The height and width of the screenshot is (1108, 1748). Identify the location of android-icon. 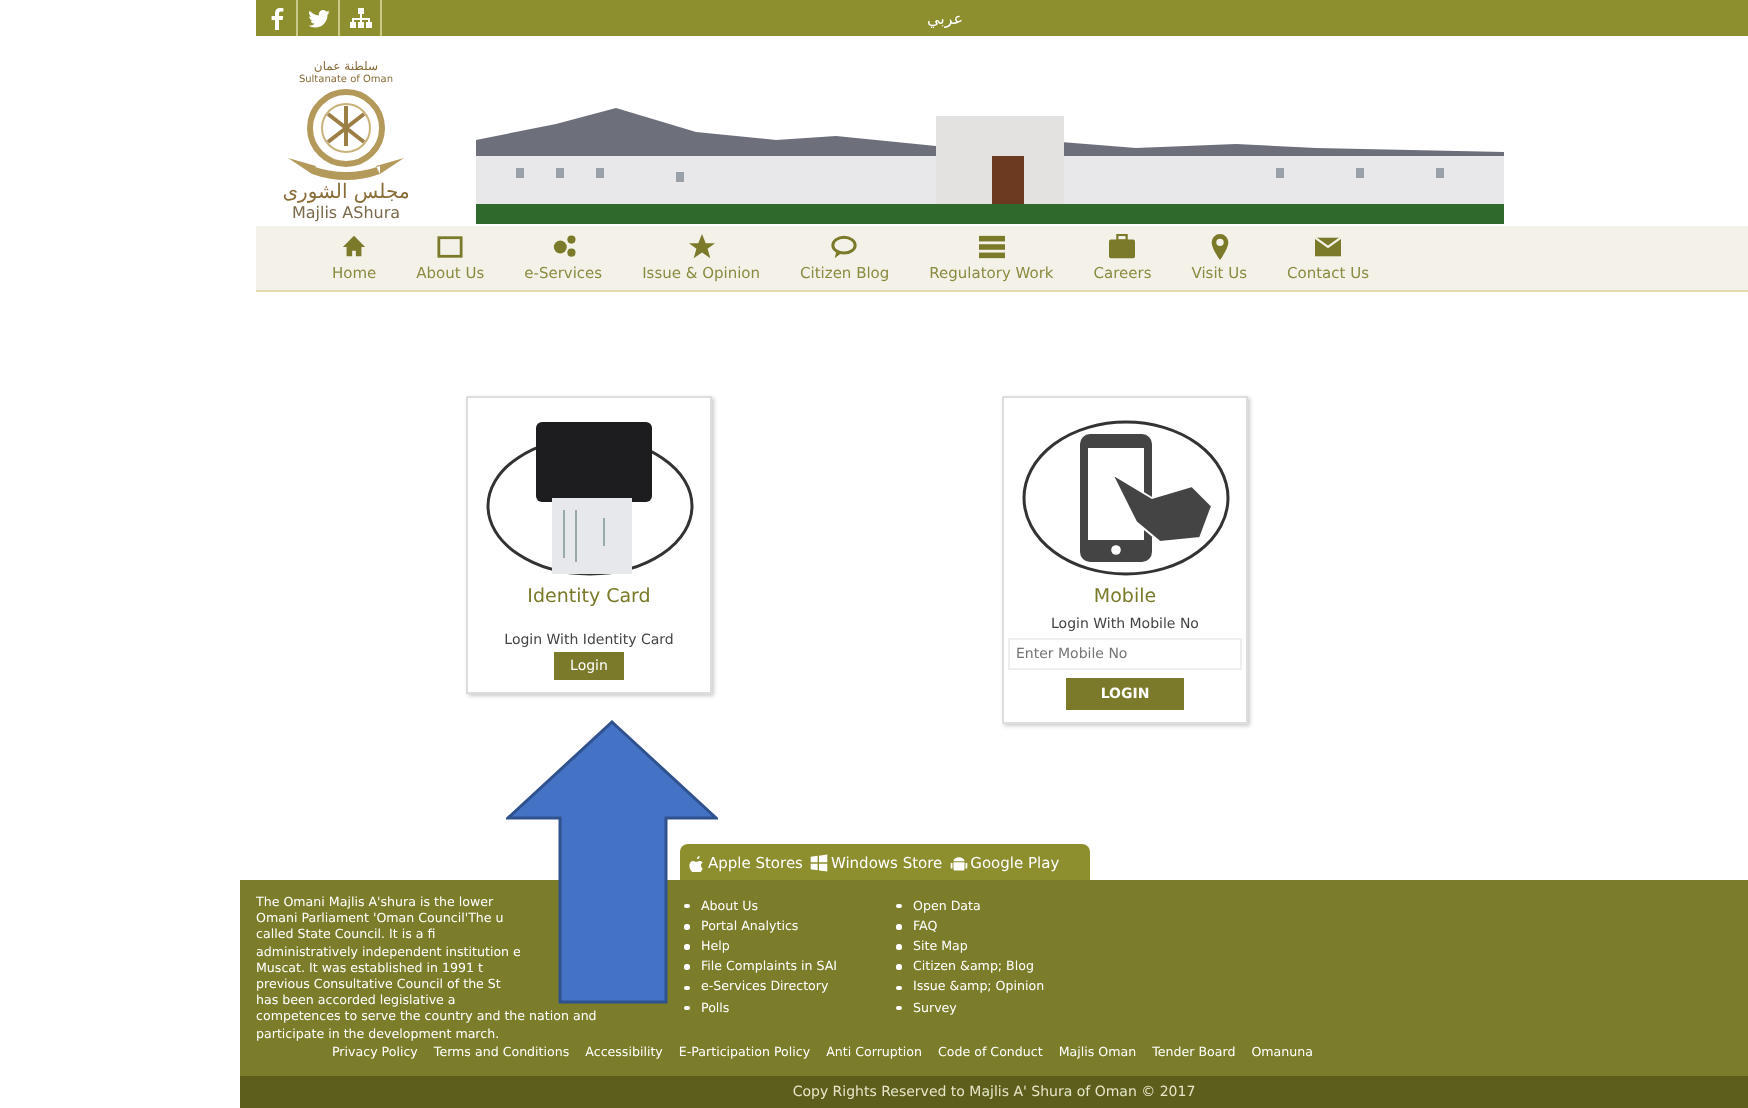
(959, 862).